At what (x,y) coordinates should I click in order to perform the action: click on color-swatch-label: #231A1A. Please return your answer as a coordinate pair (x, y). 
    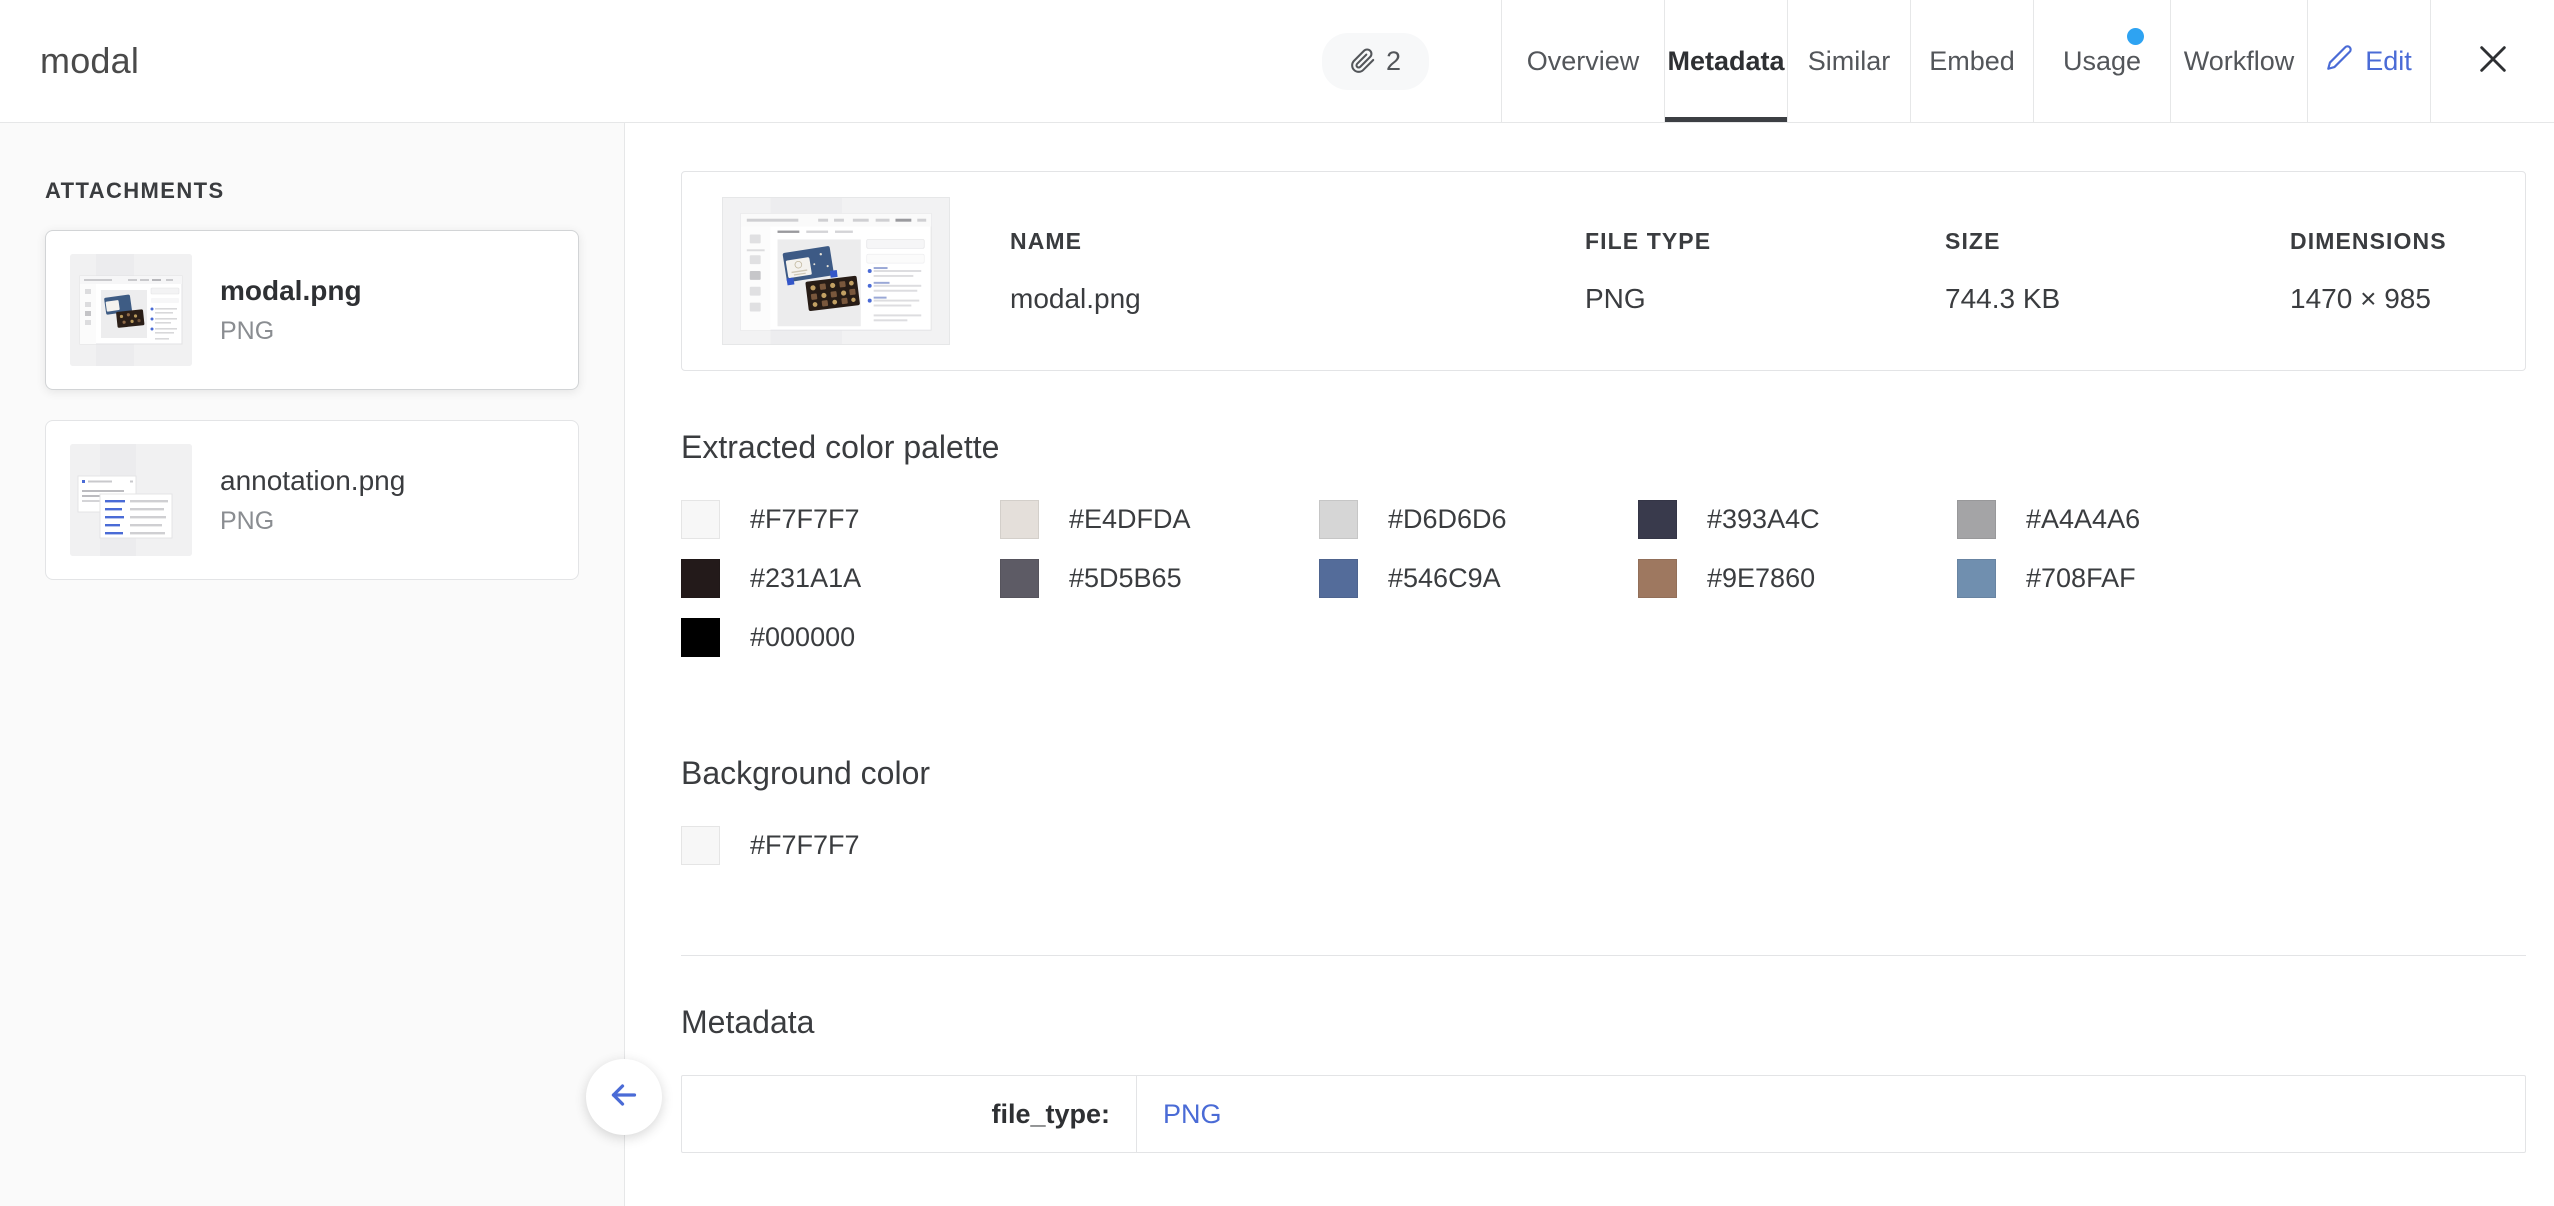
    Looking at the image, I should click on (806, 578).